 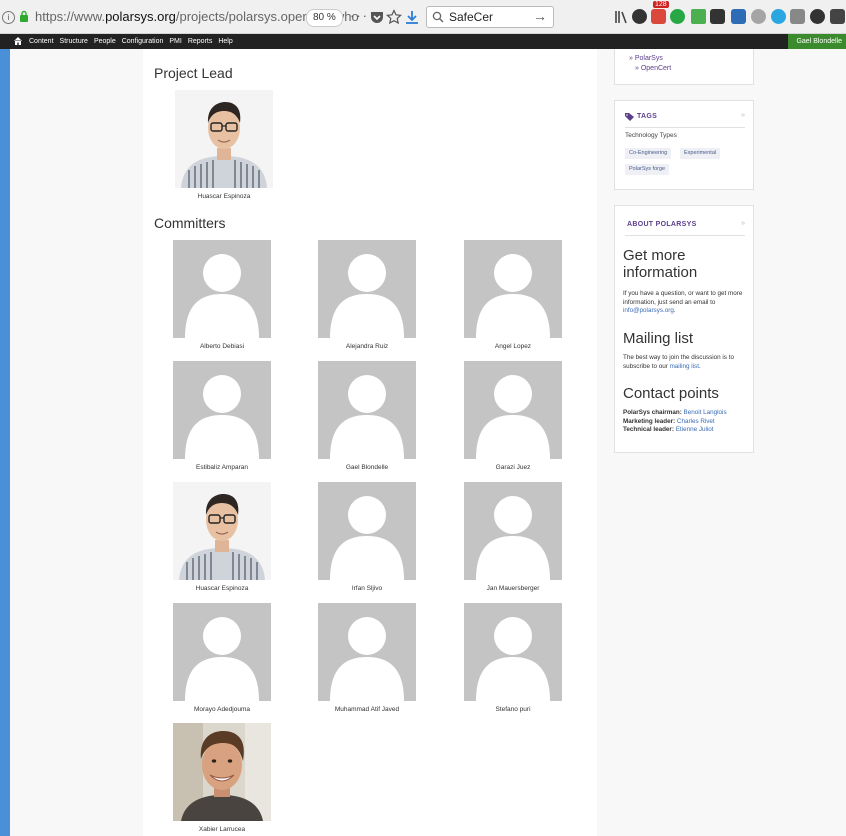 I want to click on home-icon, so click(x=18, y=41).